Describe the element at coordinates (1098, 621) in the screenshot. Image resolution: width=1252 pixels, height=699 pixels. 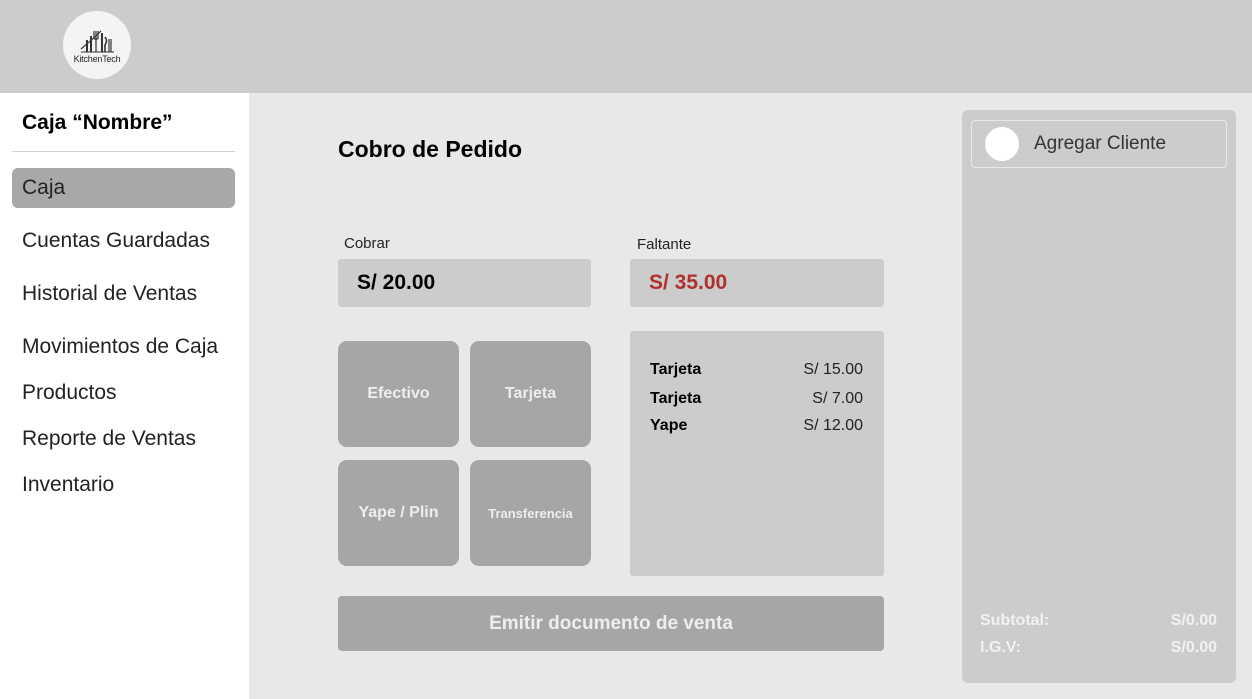
I see `subtotal-row: Subtotal: S/0.00` at that location.